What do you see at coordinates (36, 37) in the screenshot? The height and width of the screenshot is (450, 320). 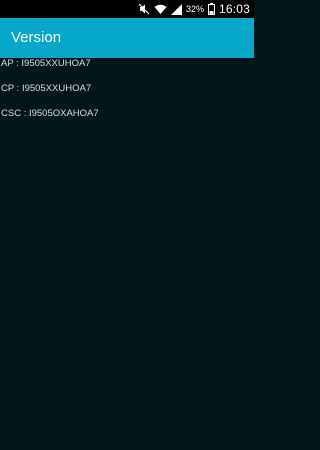 I see `page-title: Version` at bounding box center [36, 37].